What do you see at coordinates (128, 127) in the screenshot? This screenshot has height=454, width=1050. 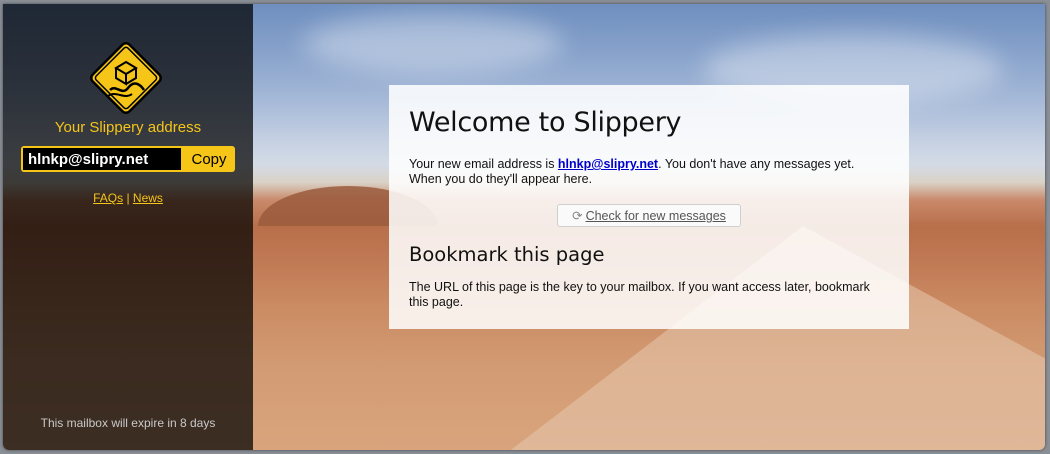 I see `address-title: Your Slippery address` at bounding box center [128, 127].